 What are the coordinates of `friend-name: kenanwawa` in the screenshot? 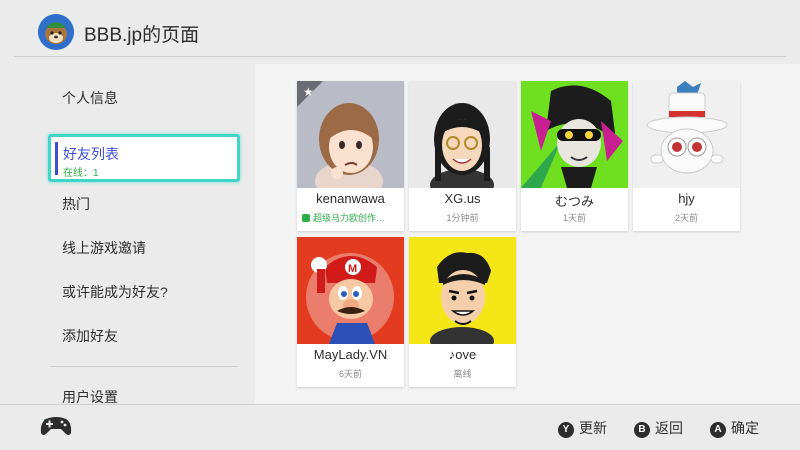 It's located at (350, 198).